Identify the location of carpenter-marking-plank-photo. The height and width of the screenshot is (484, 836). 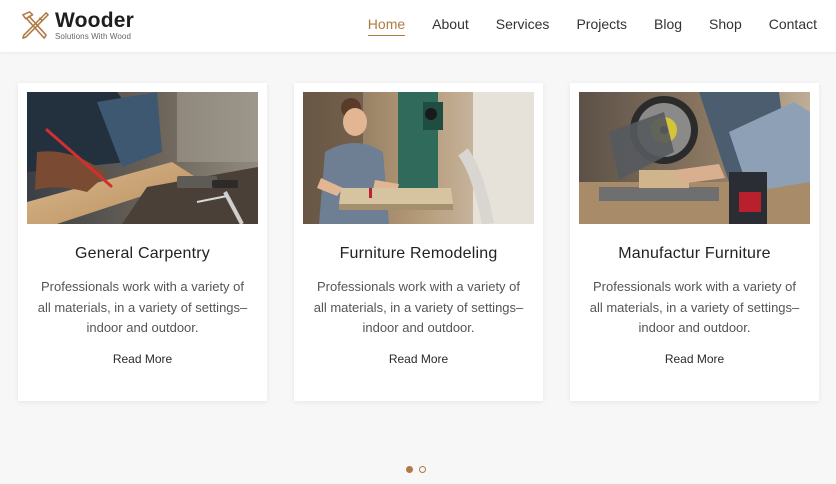
(142, 158).